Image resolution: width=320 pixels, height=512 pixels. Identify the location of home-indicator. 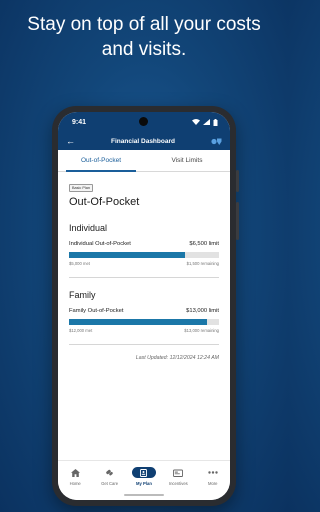
(144, 495).